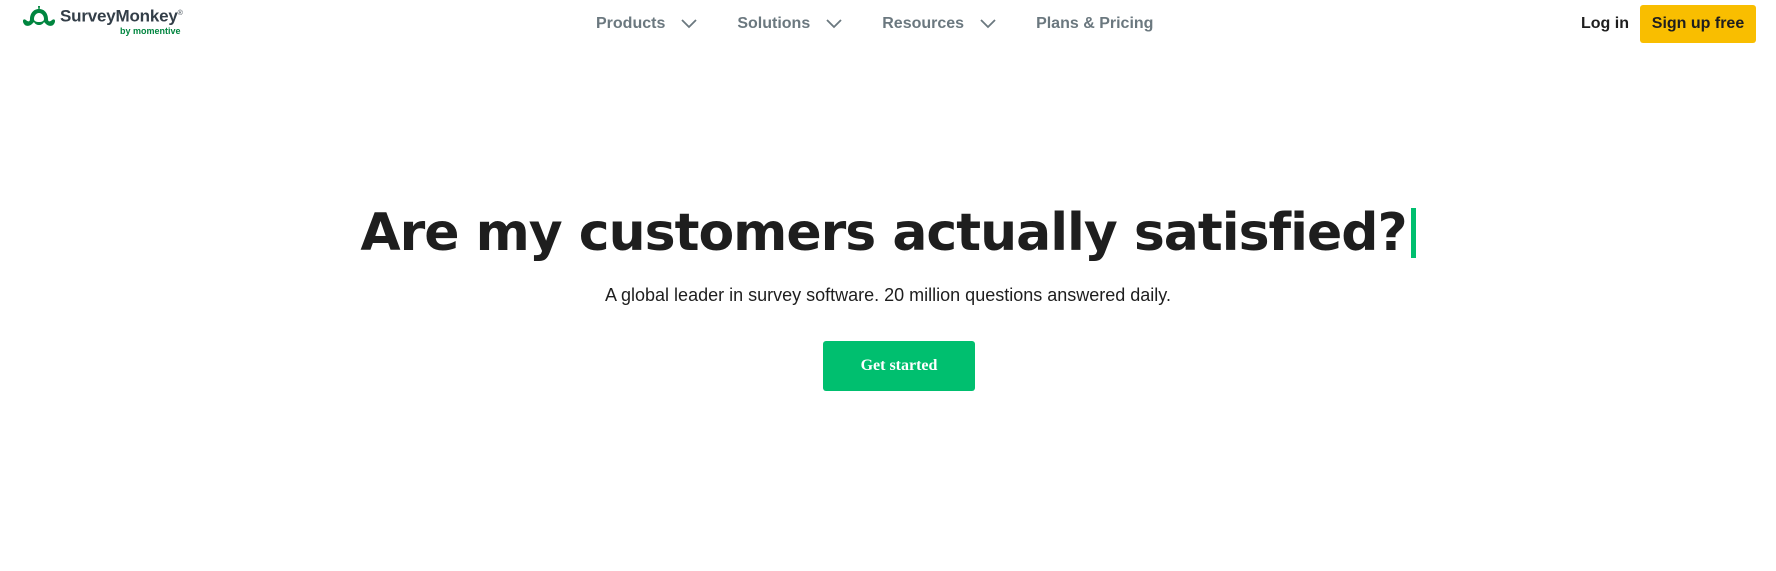 The image size is (1776, 571). I want to click on nav-item-resources: Resources, so click(939, 24).